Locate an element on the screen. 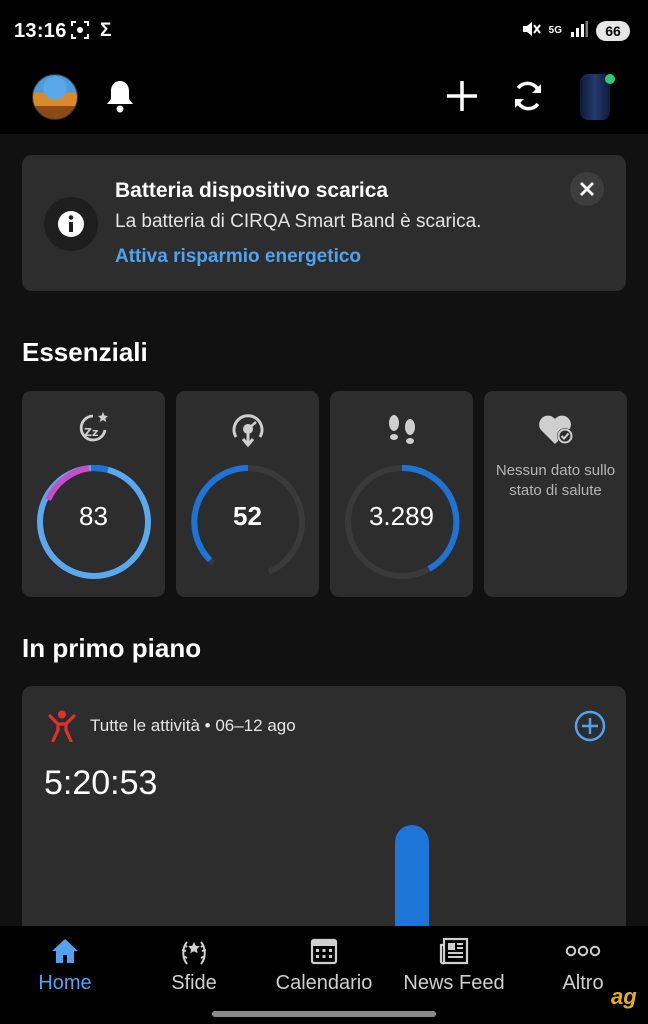 This screenshot has width=648, height=1024. info-icon is located at coordinates (71, 224).